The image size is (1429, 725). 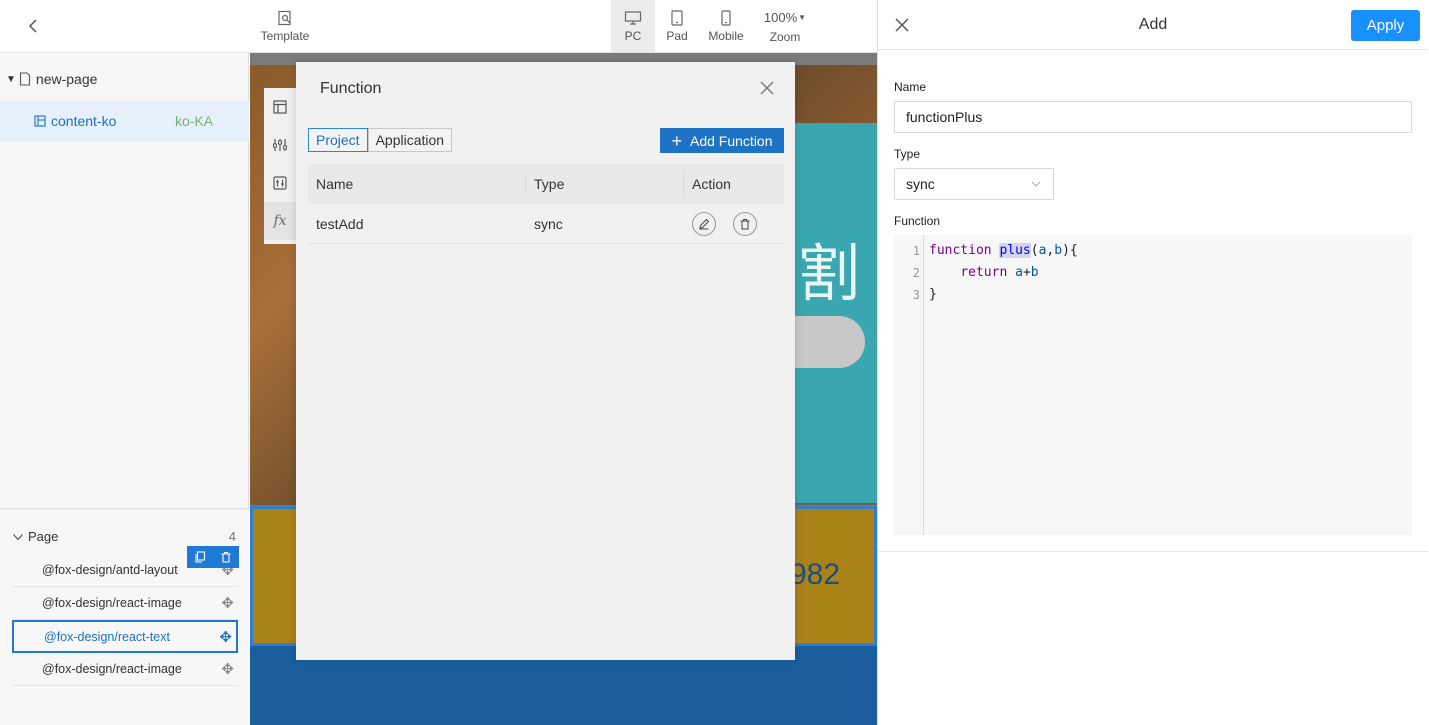 What do you see at coordinates (338, 140) in the screenshot?
I see `tab-project: Project` at bounding box center [338, 140].